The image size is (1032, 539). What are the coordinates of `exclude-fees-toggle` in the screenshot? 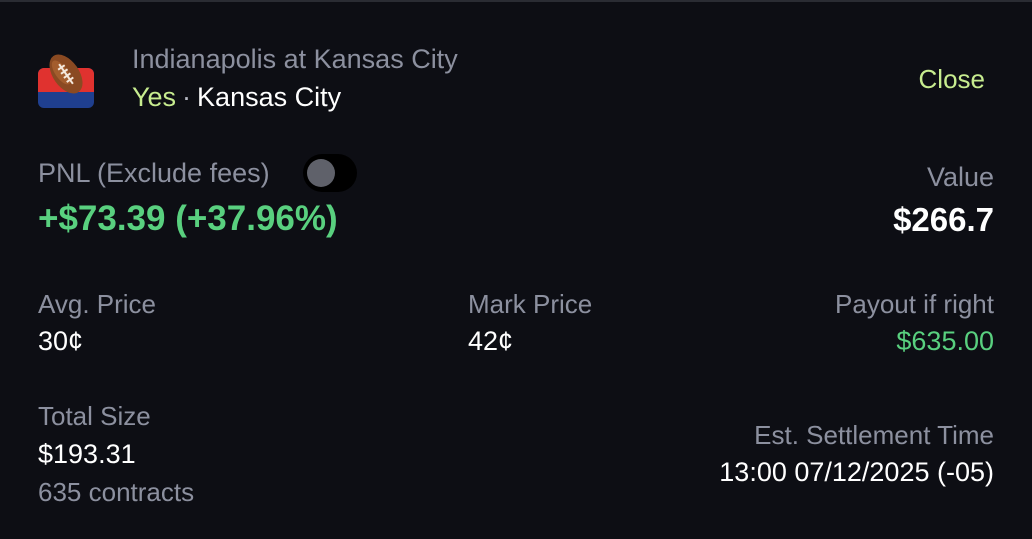 It's located at (330, 173).